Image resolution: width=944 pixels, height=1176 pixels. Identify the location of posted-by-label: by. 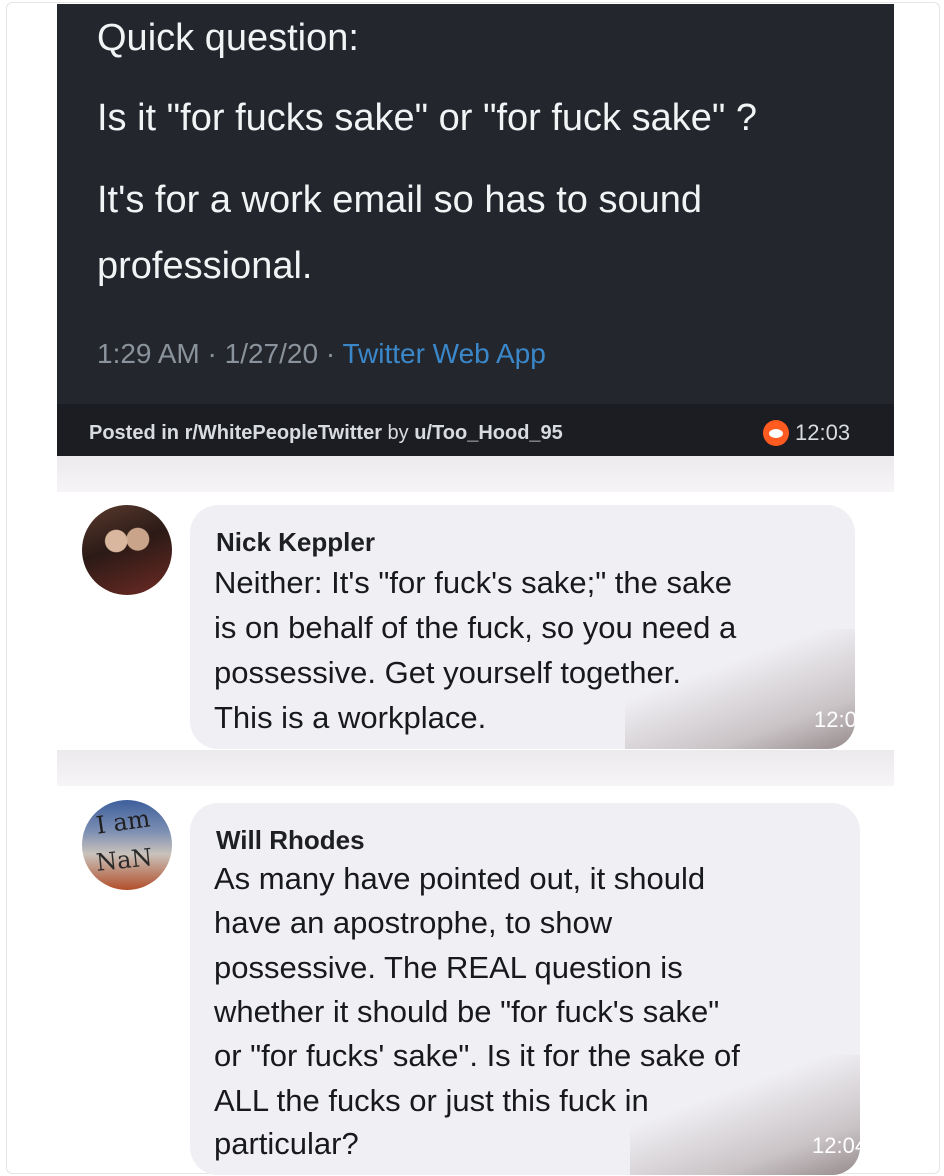
(398, 433).